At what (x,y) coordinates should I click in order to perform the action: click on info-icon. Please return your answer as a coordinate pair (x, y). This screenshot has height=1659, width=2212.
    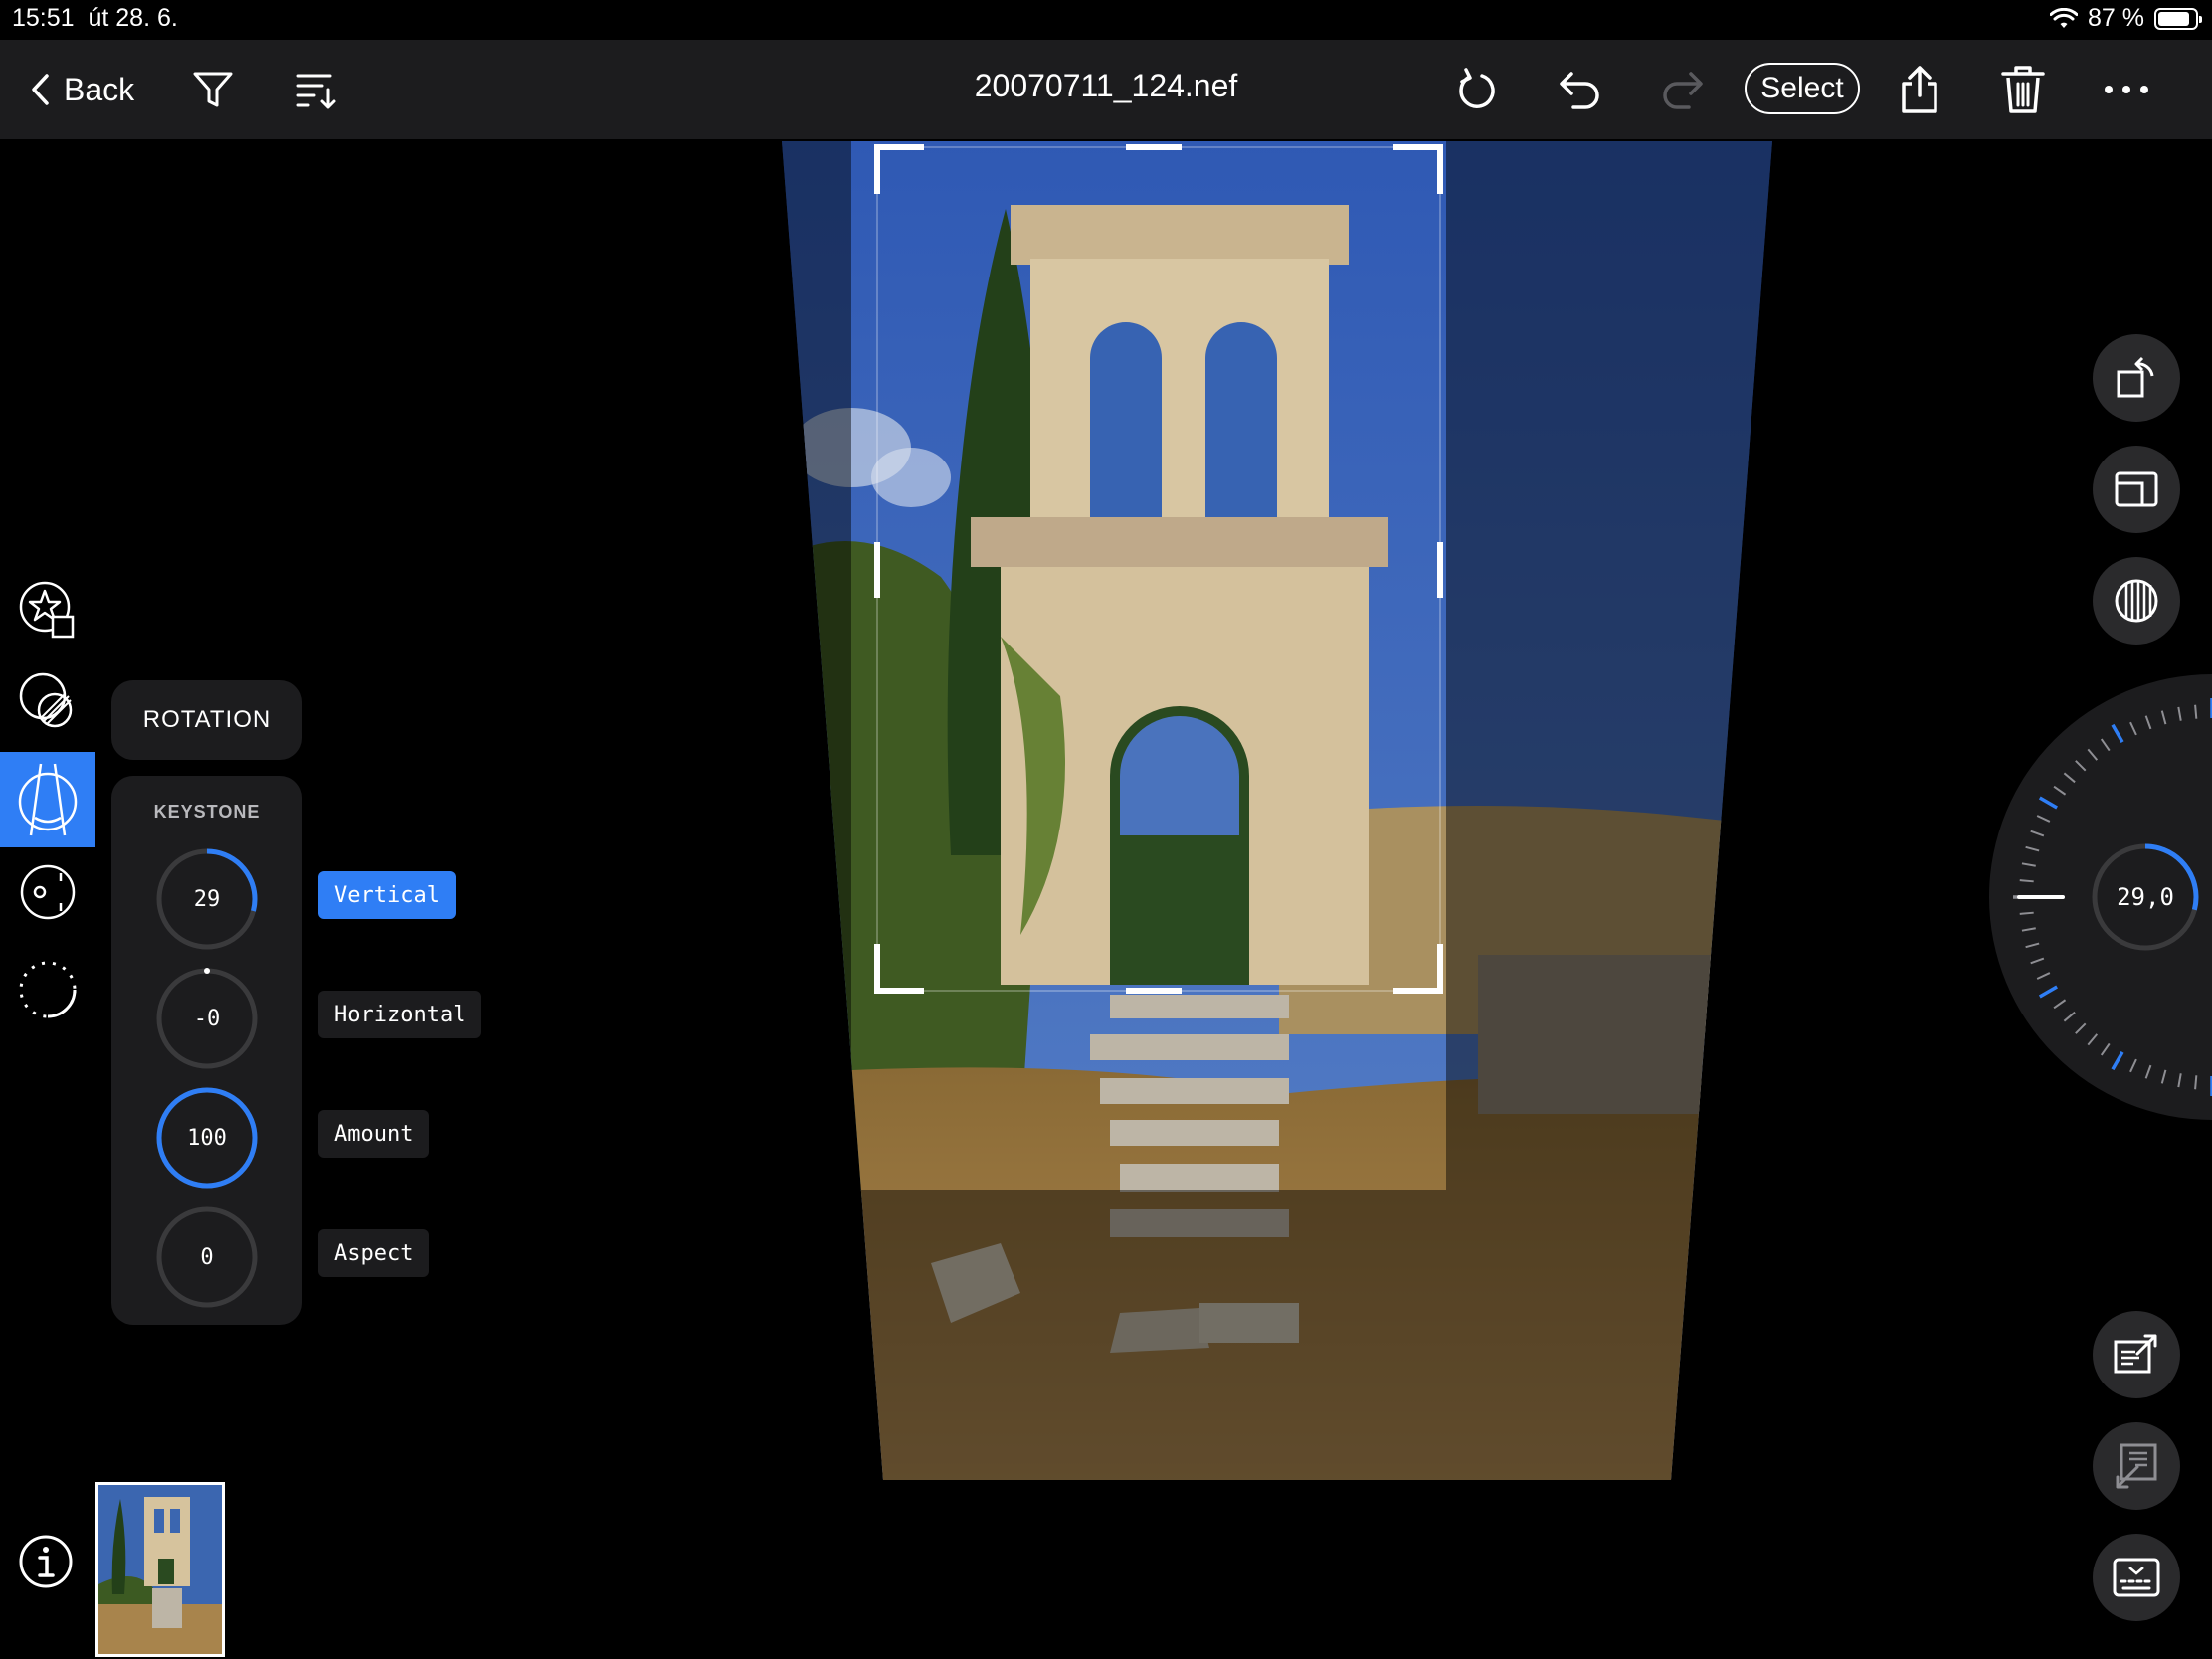
    Looking at the image, I should click on (46, 1561).